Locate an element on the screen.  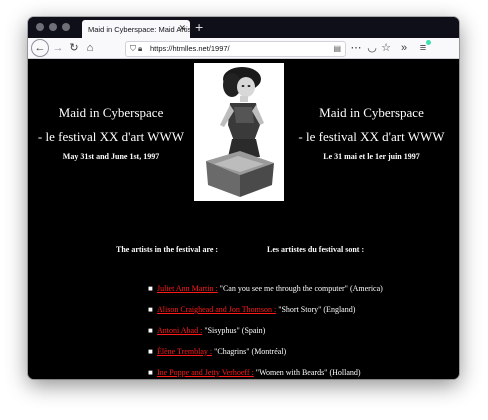
pocket-icon: ◡ is located at coordinates (372, 48).